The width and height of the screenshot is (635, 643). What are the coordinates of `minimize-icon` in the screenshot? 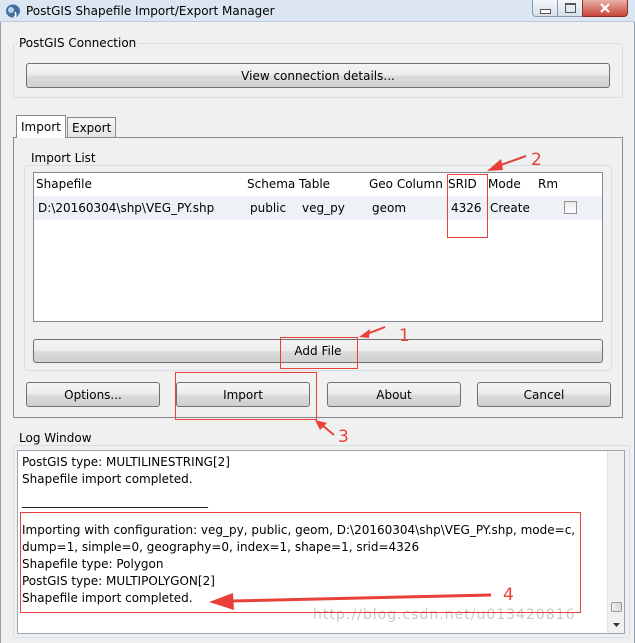 It's located at (545, 11).